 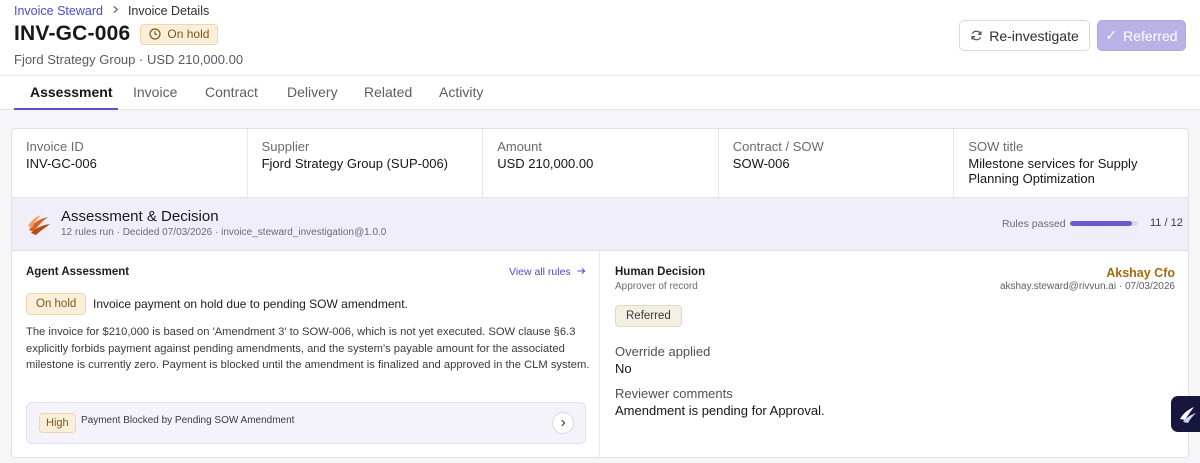 What do you see at coordinates (778, 146) in the screenshot?
I see `summary-label: Contract / SOW` at bounding box center [778, 146].